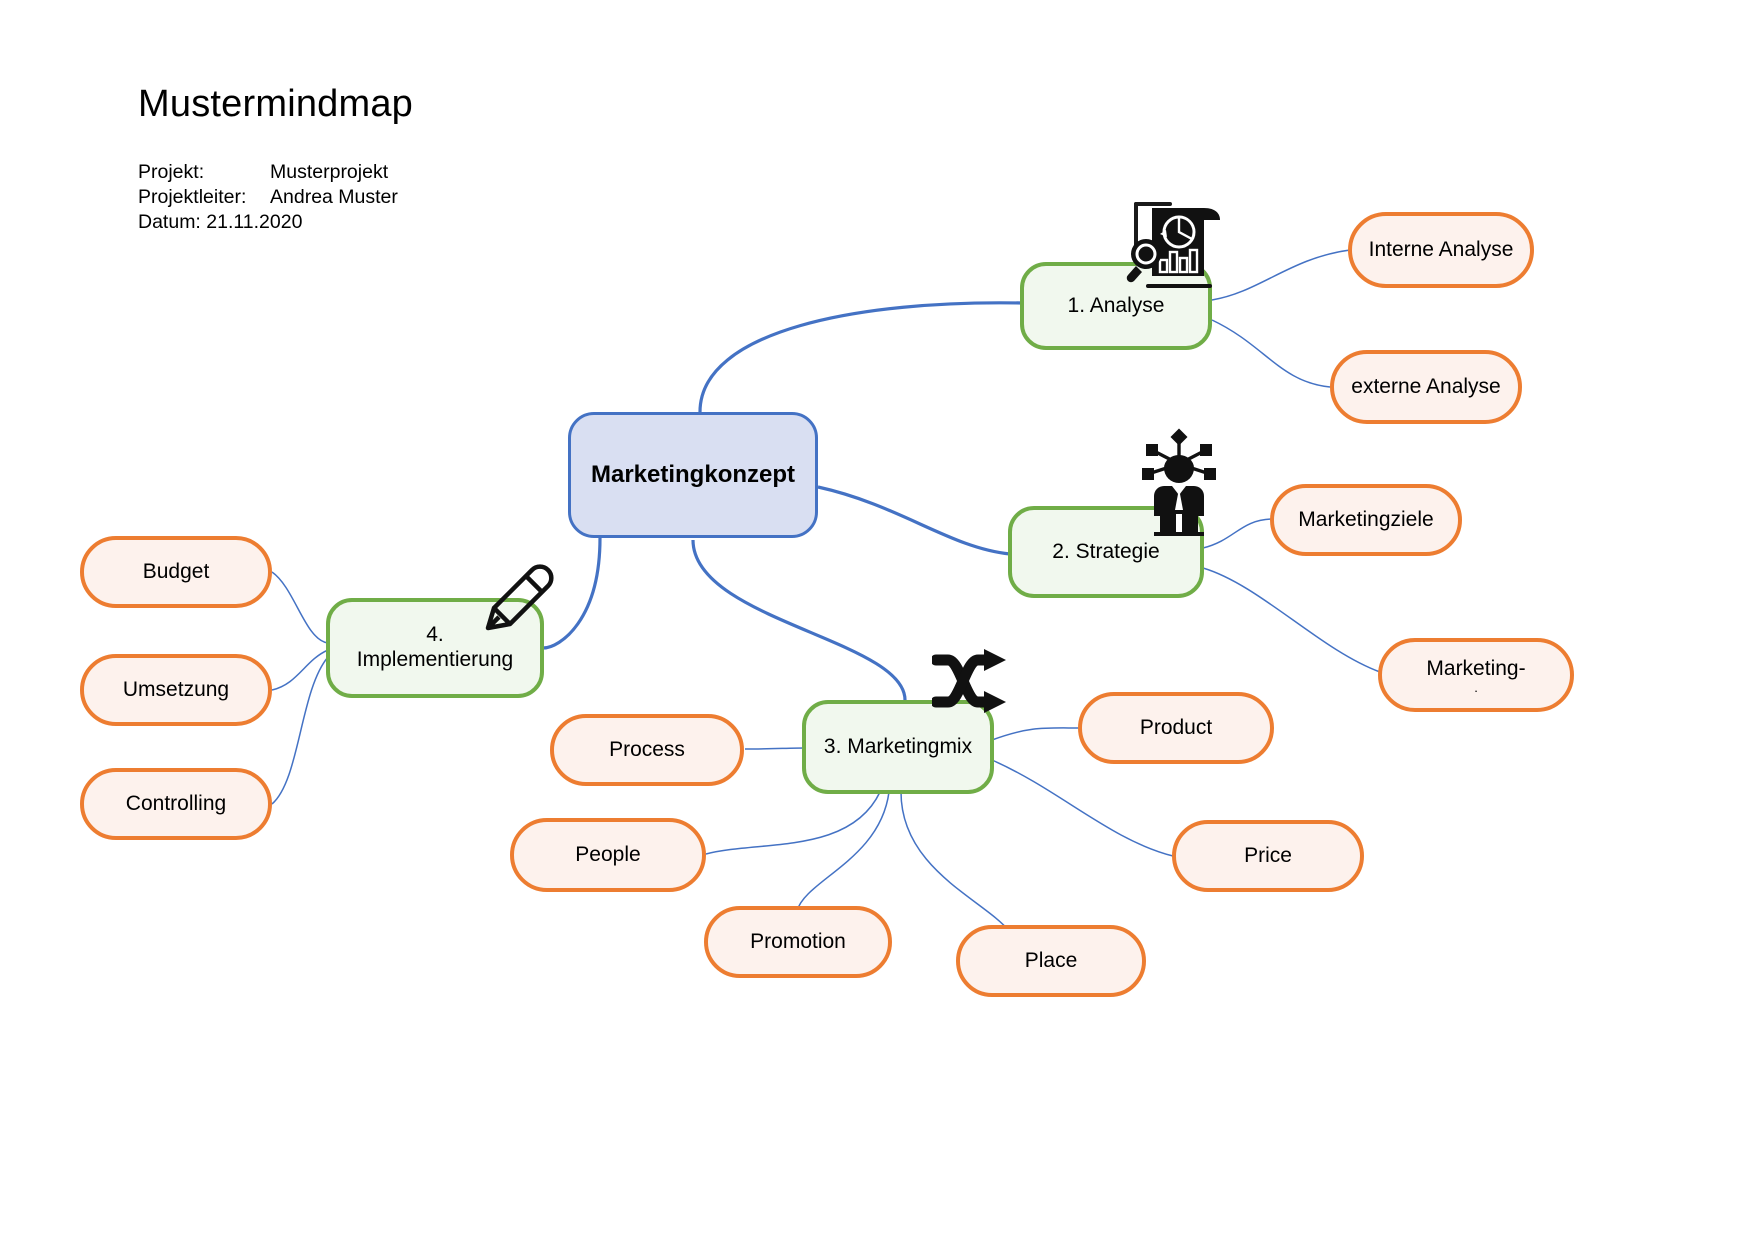 This screenshot has width=1754, height=1239. I want to click on link-impl-budget, so click(300, 607).